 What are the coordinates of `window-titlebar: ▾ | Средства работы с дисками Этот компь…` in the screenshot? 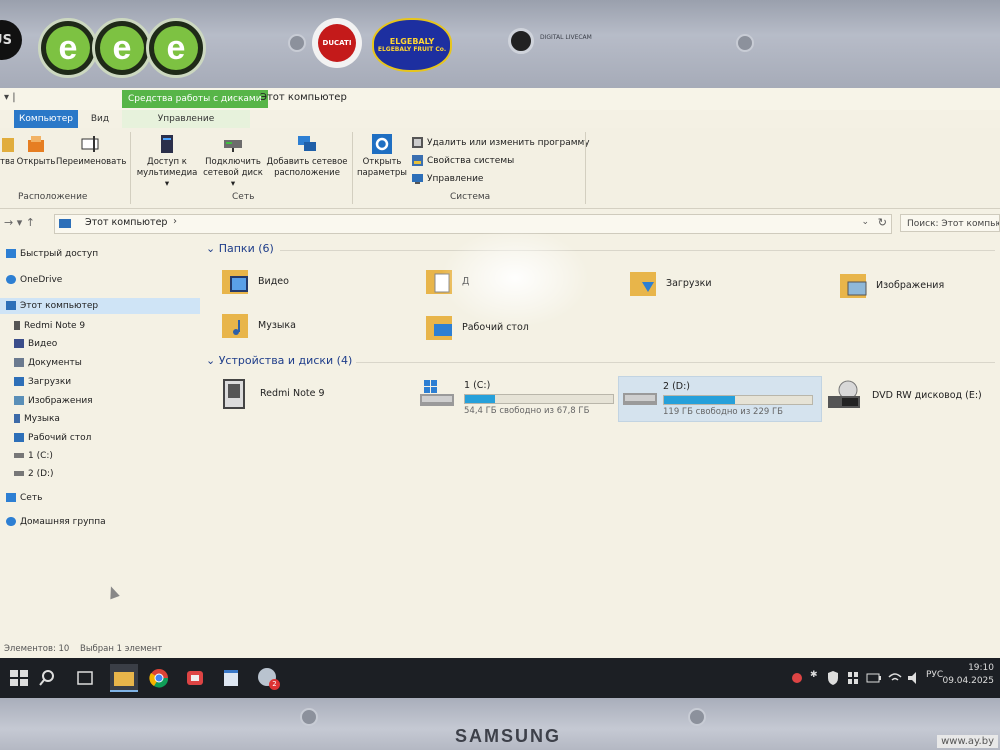 It's located at (500, 99).